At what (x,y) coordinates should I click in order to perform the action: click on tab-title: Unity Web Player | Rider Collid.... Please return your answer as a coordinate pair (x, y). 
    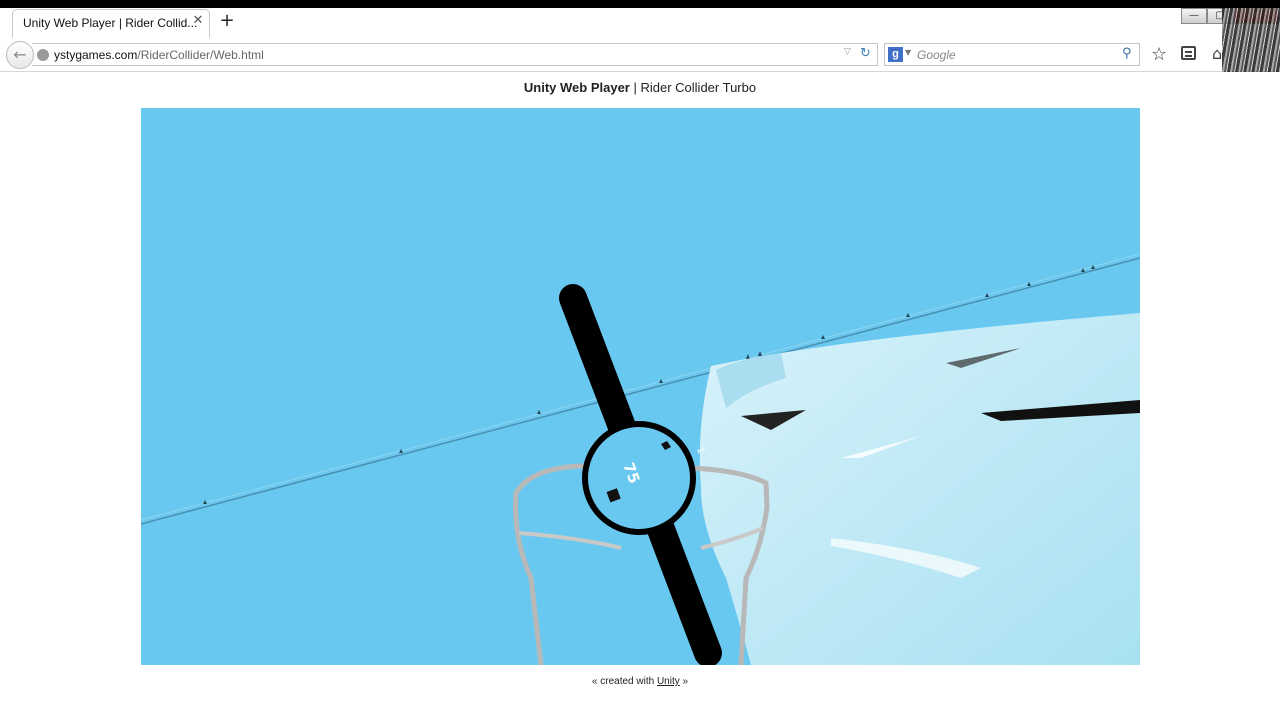
    Looking at the image, I should click on (110, 23).